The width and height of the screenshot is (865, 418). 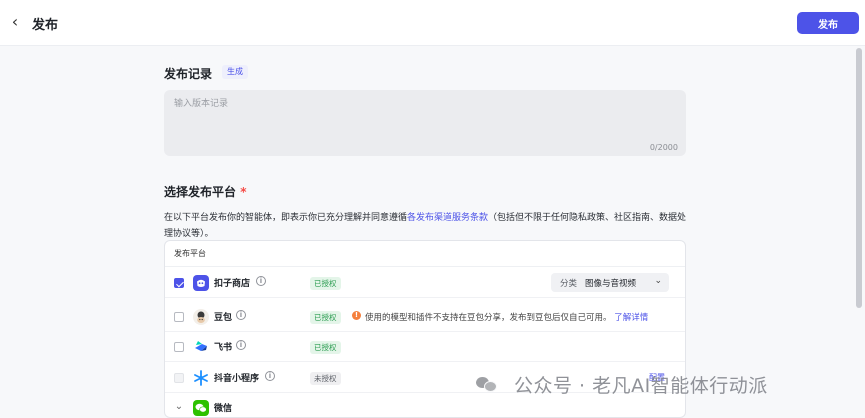 I want to click on doubao-checkbox, so click(x=179, y=317).